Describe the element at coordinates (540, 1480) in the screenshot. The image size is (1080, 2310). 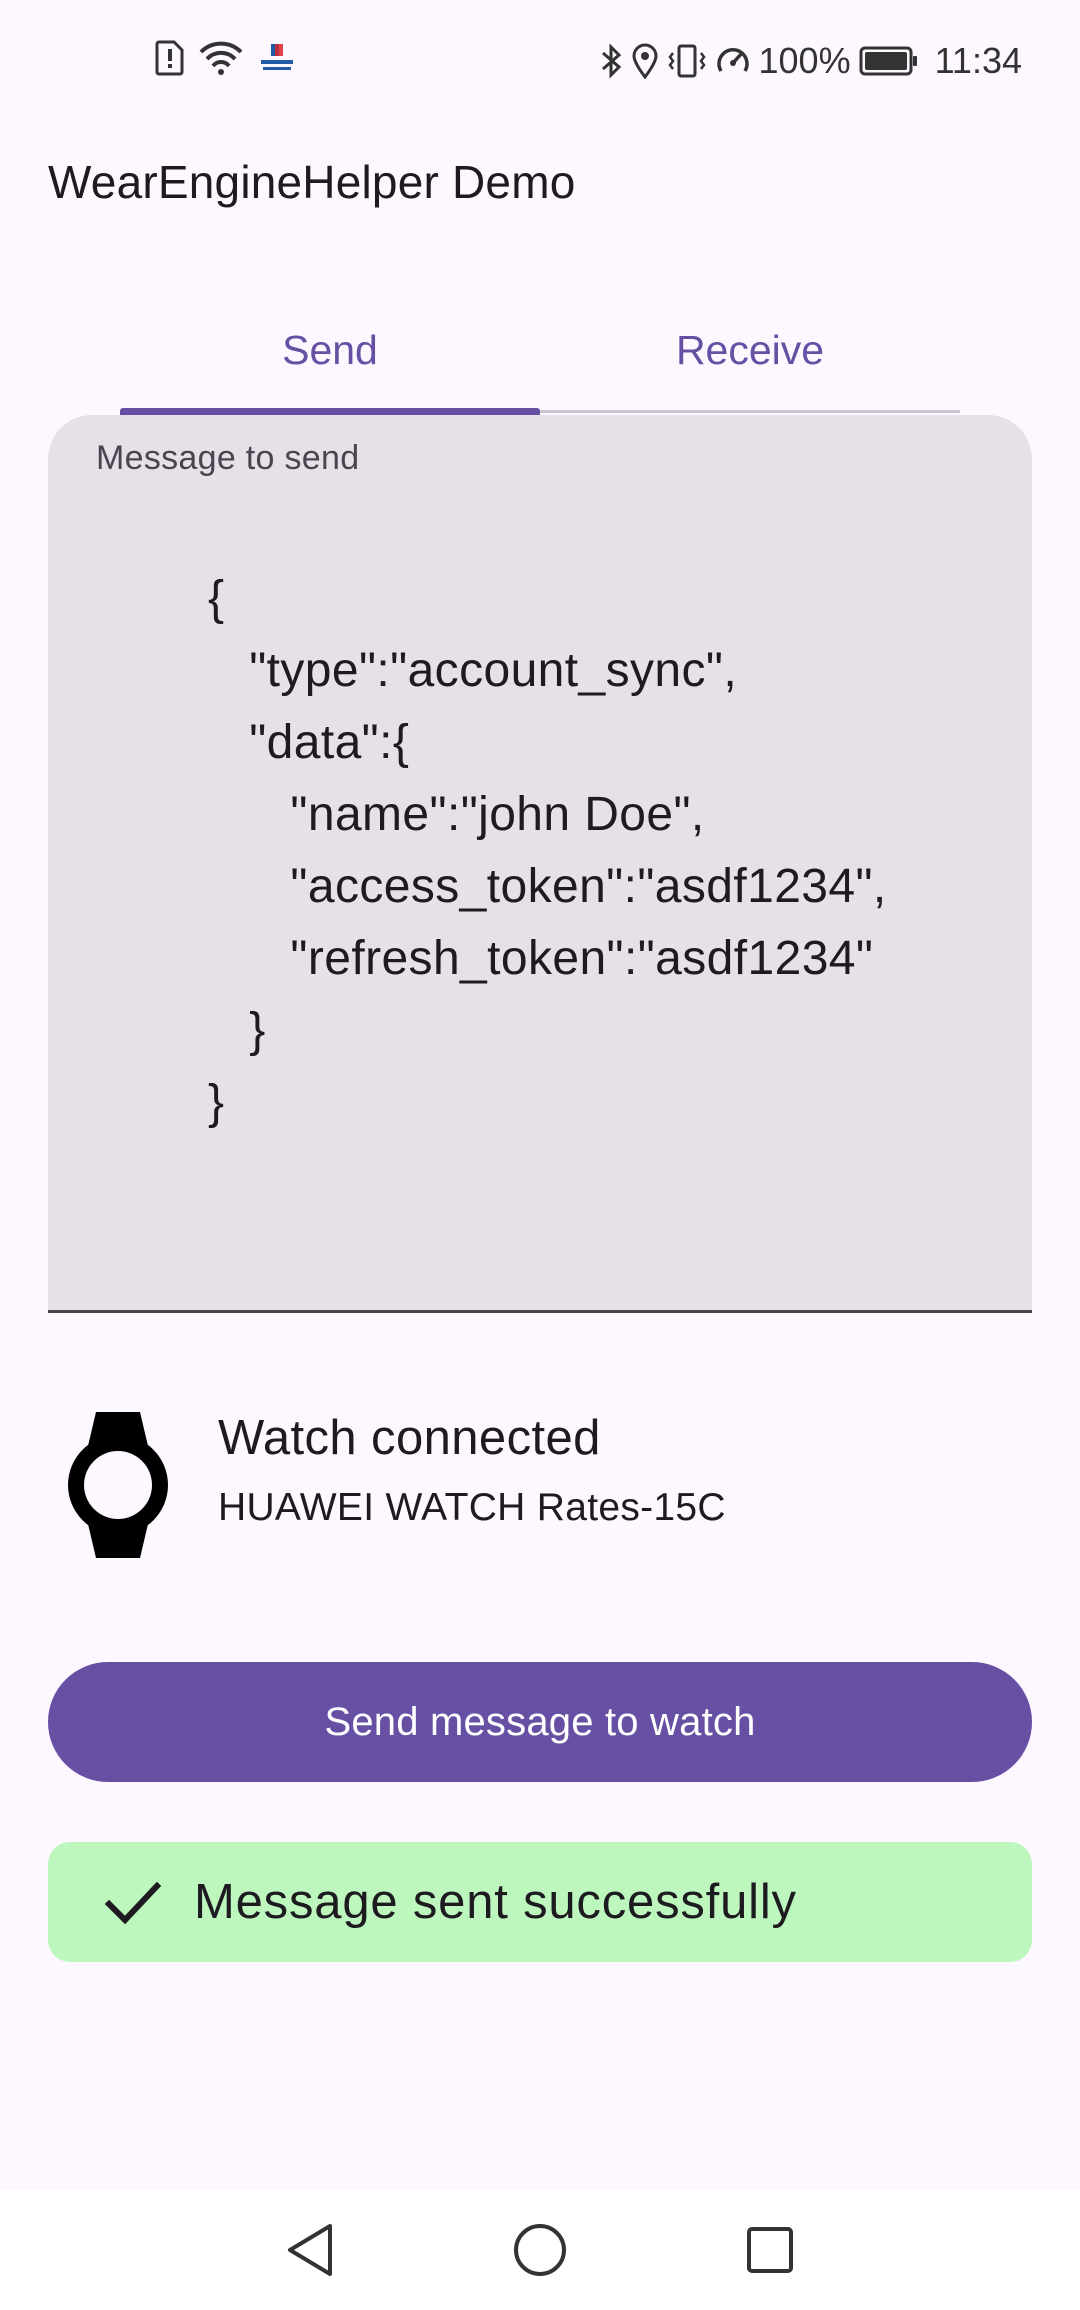
I see `device-status: Watch connected HUAWEI WATCH Rates-15C` at that location.